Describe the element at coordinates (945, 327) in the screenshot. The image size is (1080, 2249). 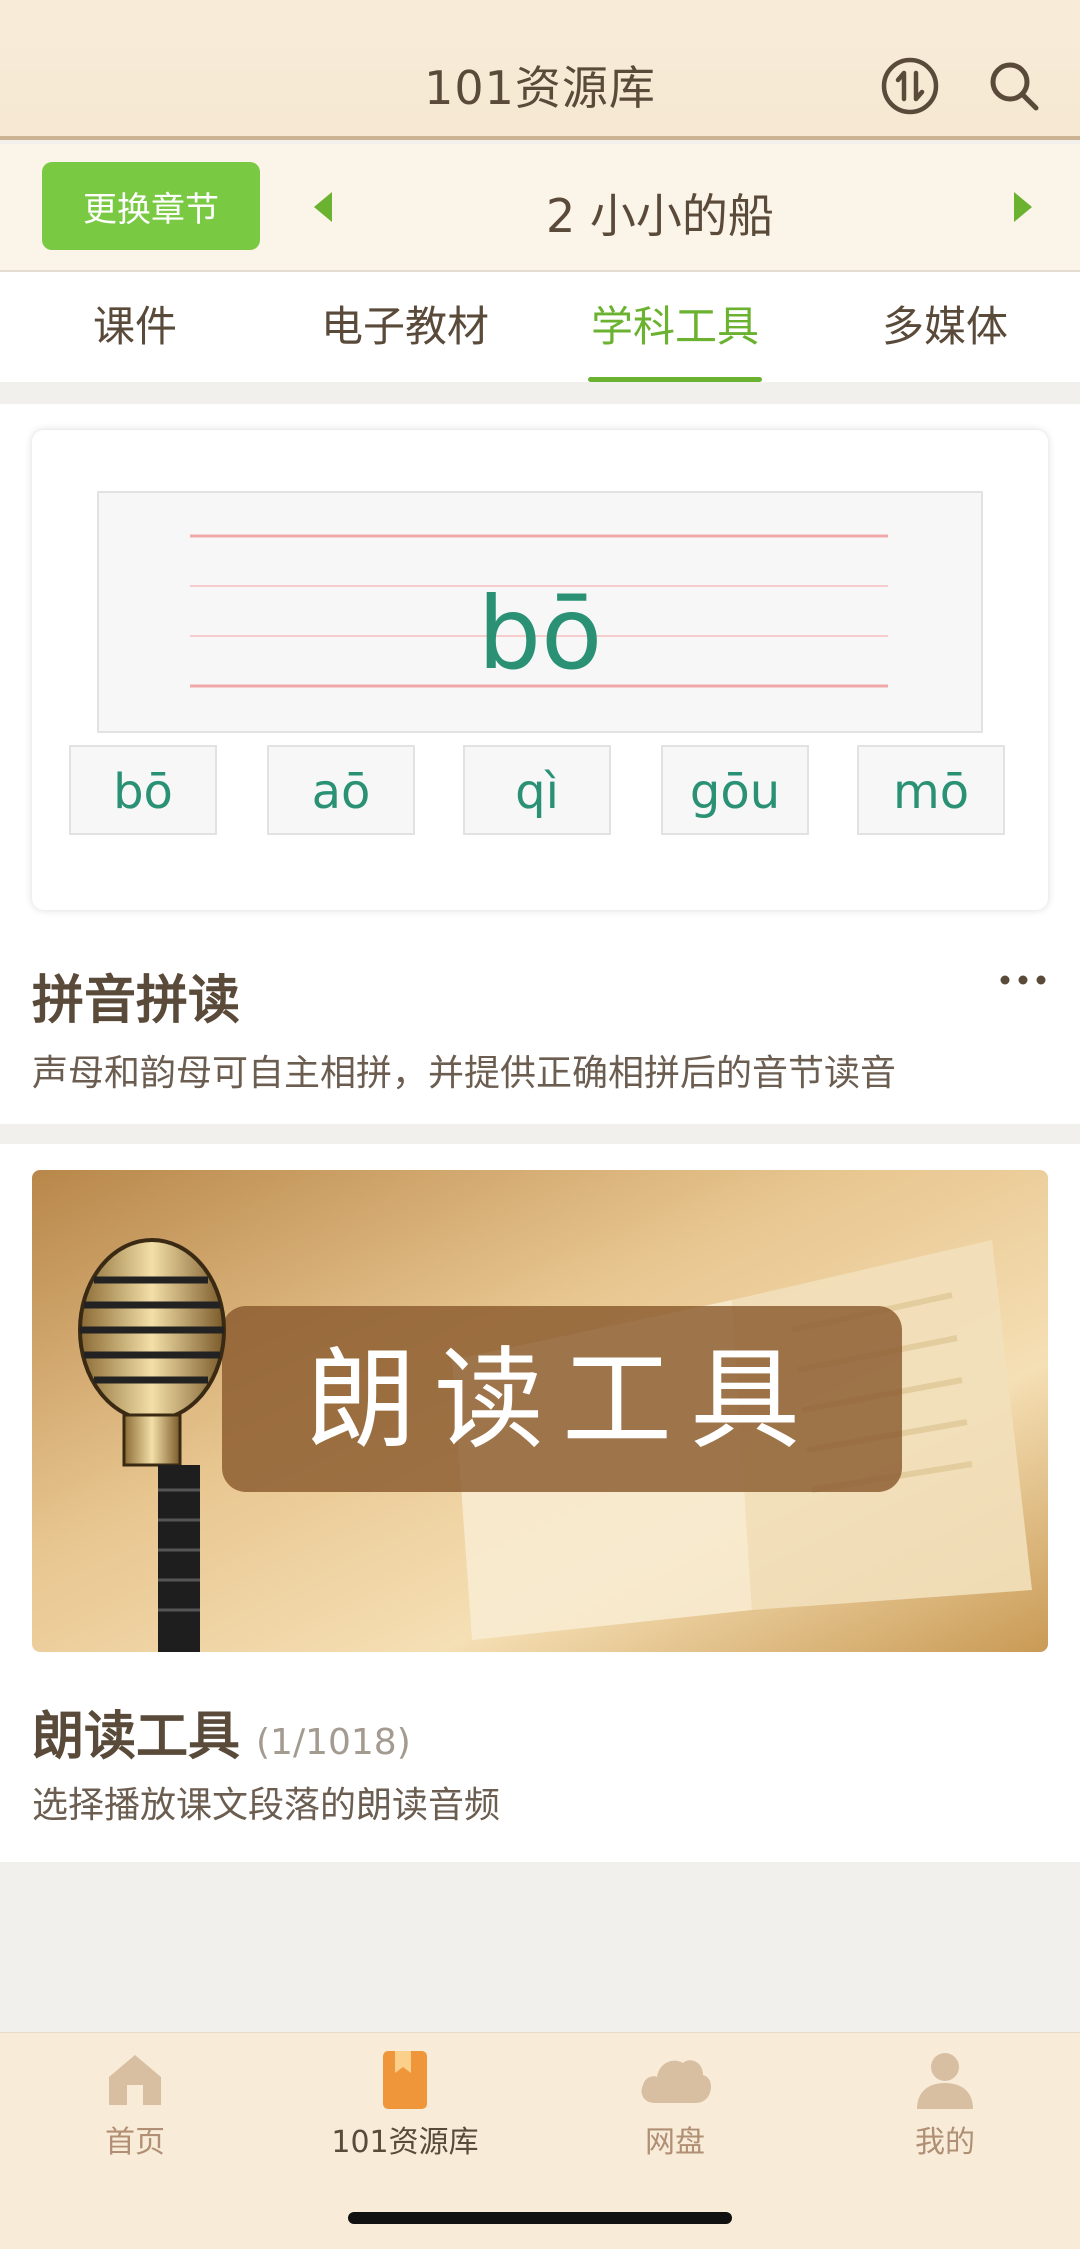
I see `tab-multimedia: 多媒体` at that location.